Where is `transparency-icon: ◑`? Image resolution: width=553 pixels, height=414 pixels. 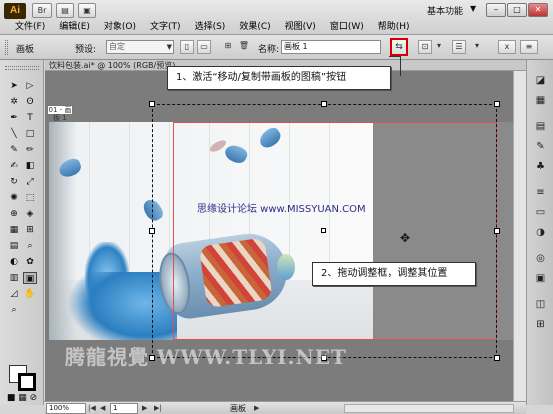 transparency-icon: ◑ is located at coordinates (540, 233).